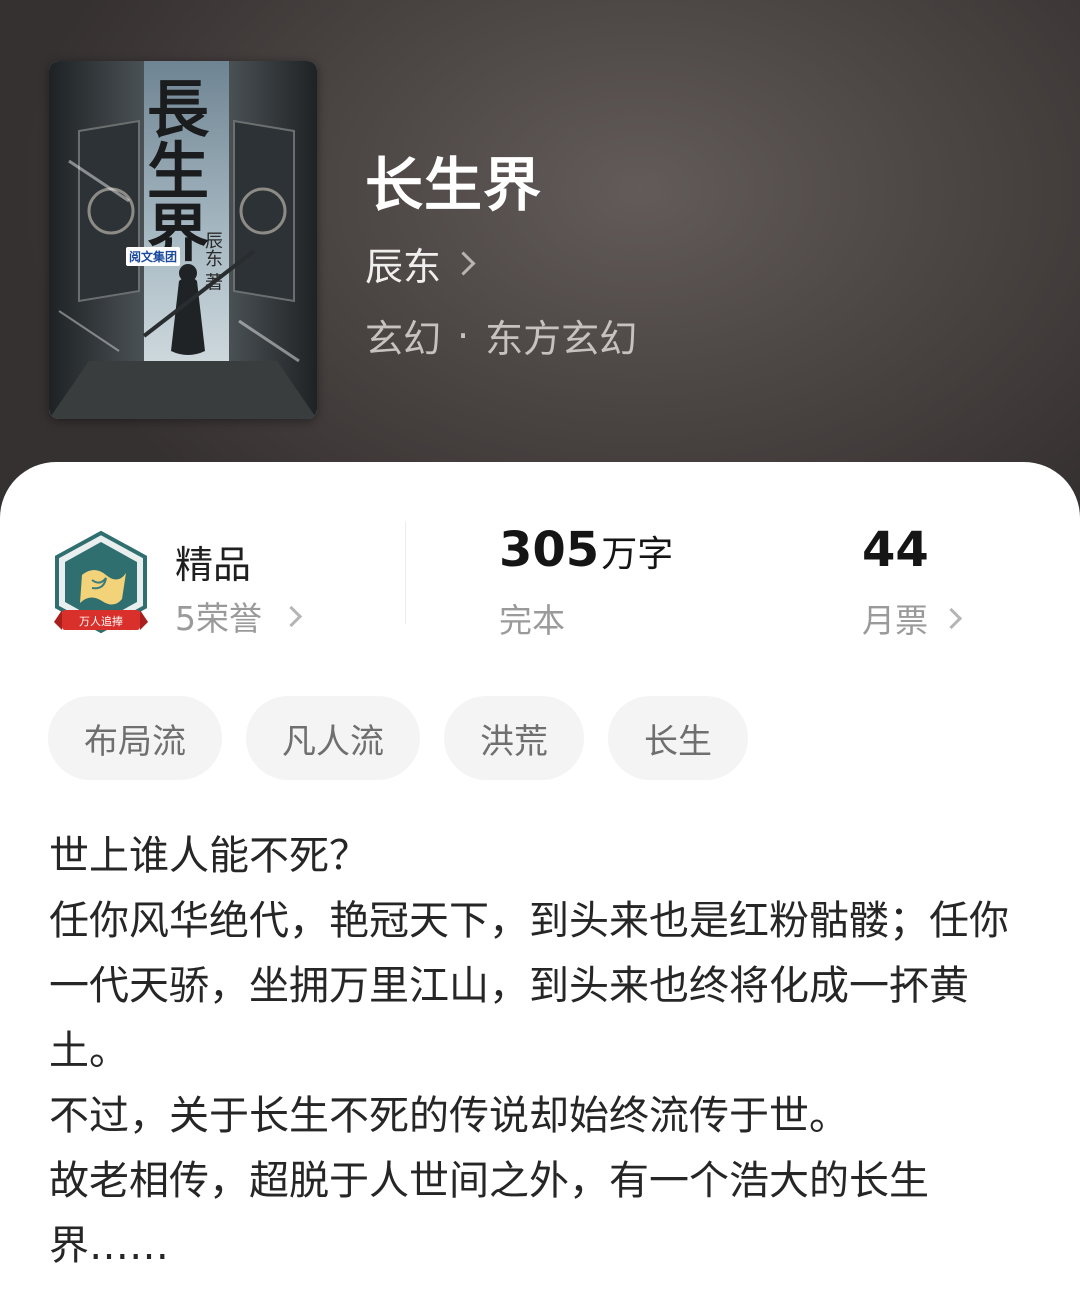  What do you see at coordinates (212, 261) in the screenshot?
I see `cover-author: 辰东 著` at bounding box center [212, 261].